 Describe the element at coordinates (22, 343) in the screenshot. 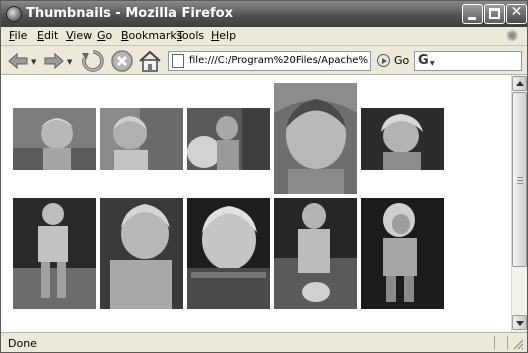

I see `status-text: Done` at that location.